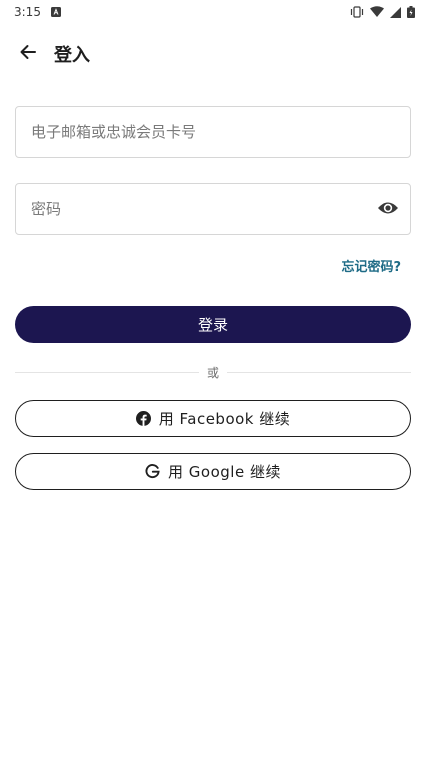  Describe the element at coordinates (395, 12) in the screenshot. I see `signal-icon` at that location.